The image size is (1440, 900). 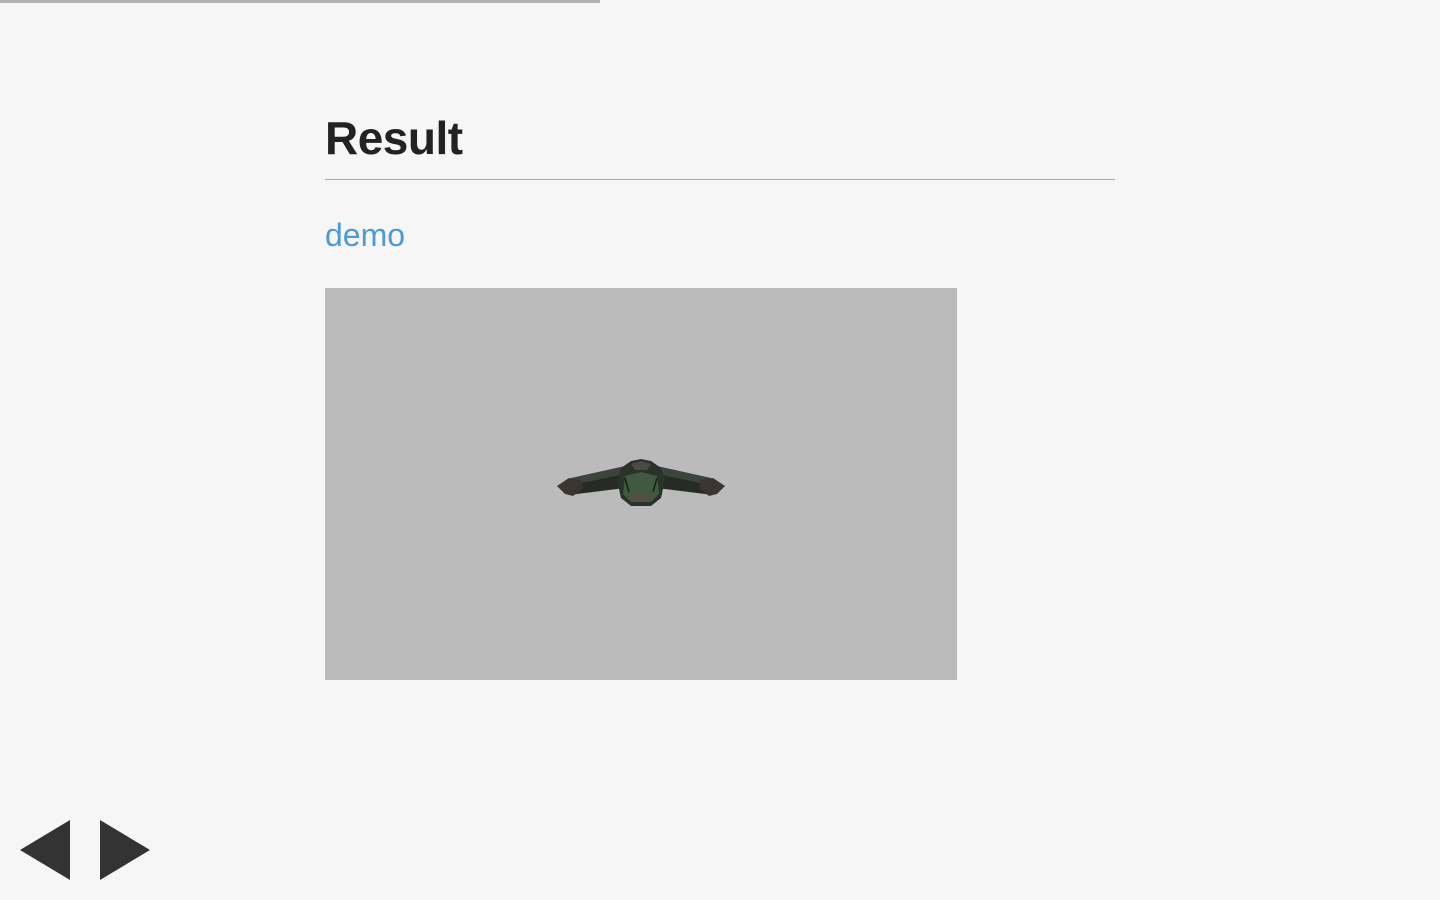 I want to click on slide-title: Result, so click(x=394, y=138).